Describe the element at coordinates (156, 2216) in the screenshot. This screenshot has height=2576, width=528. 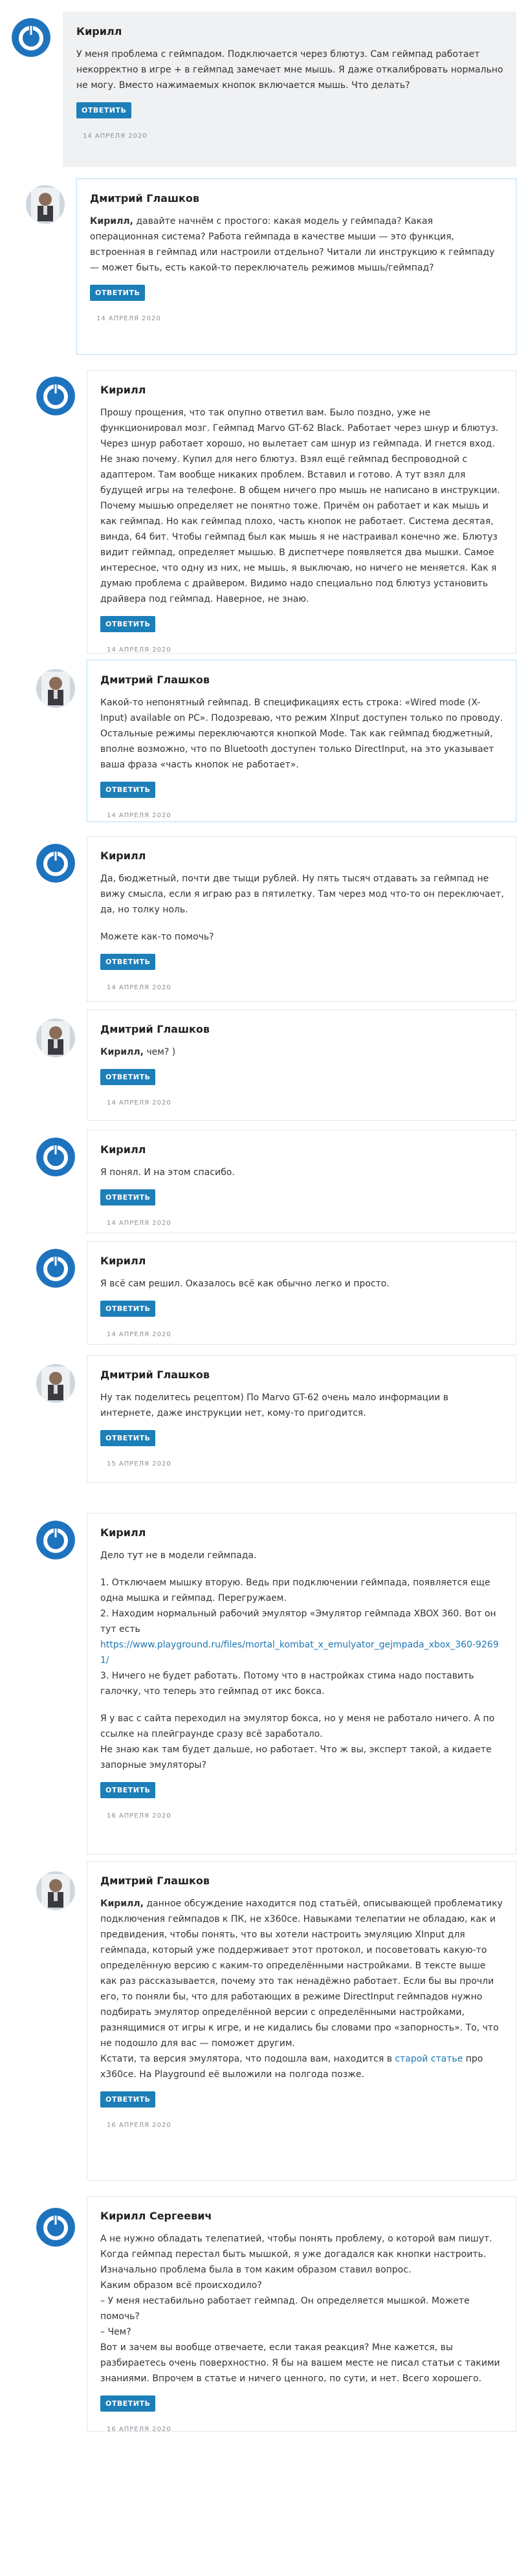
I see `comment-author: Кирилл Сергеевич` at that location.